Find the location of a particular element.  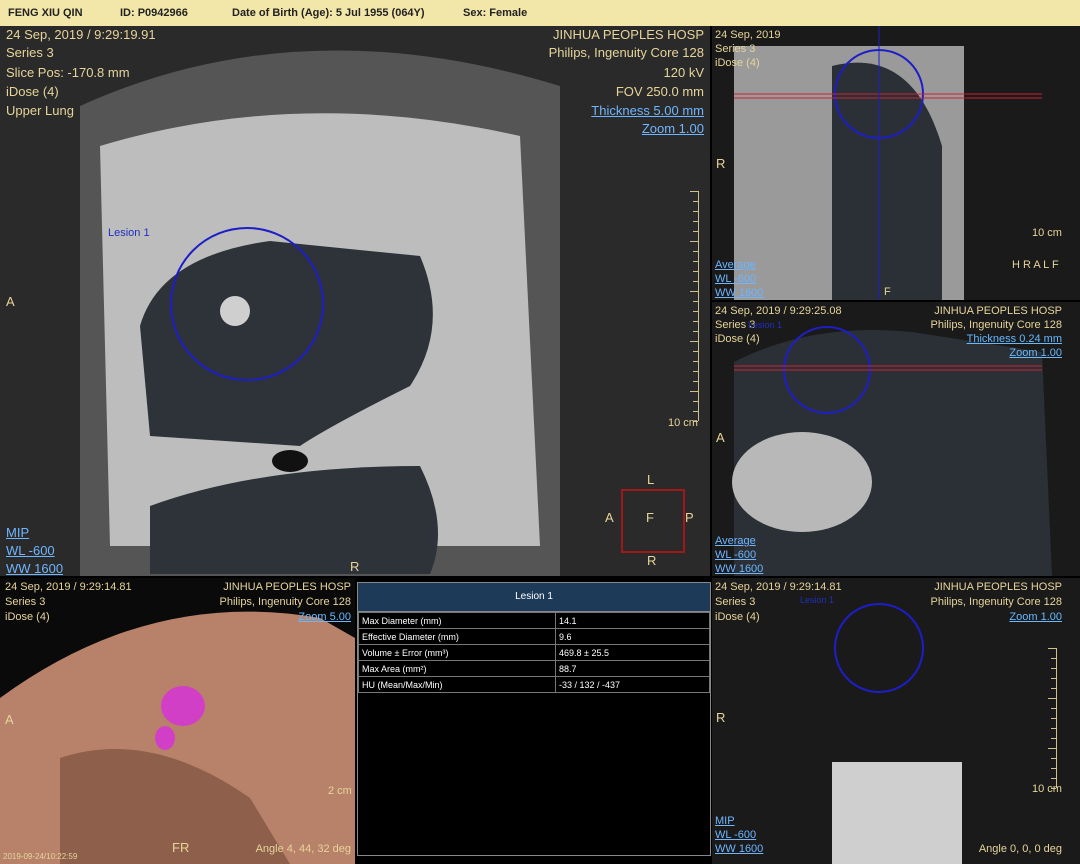

mip-zoom: Zoom 1.00 is located at coordinates (1035, 617).